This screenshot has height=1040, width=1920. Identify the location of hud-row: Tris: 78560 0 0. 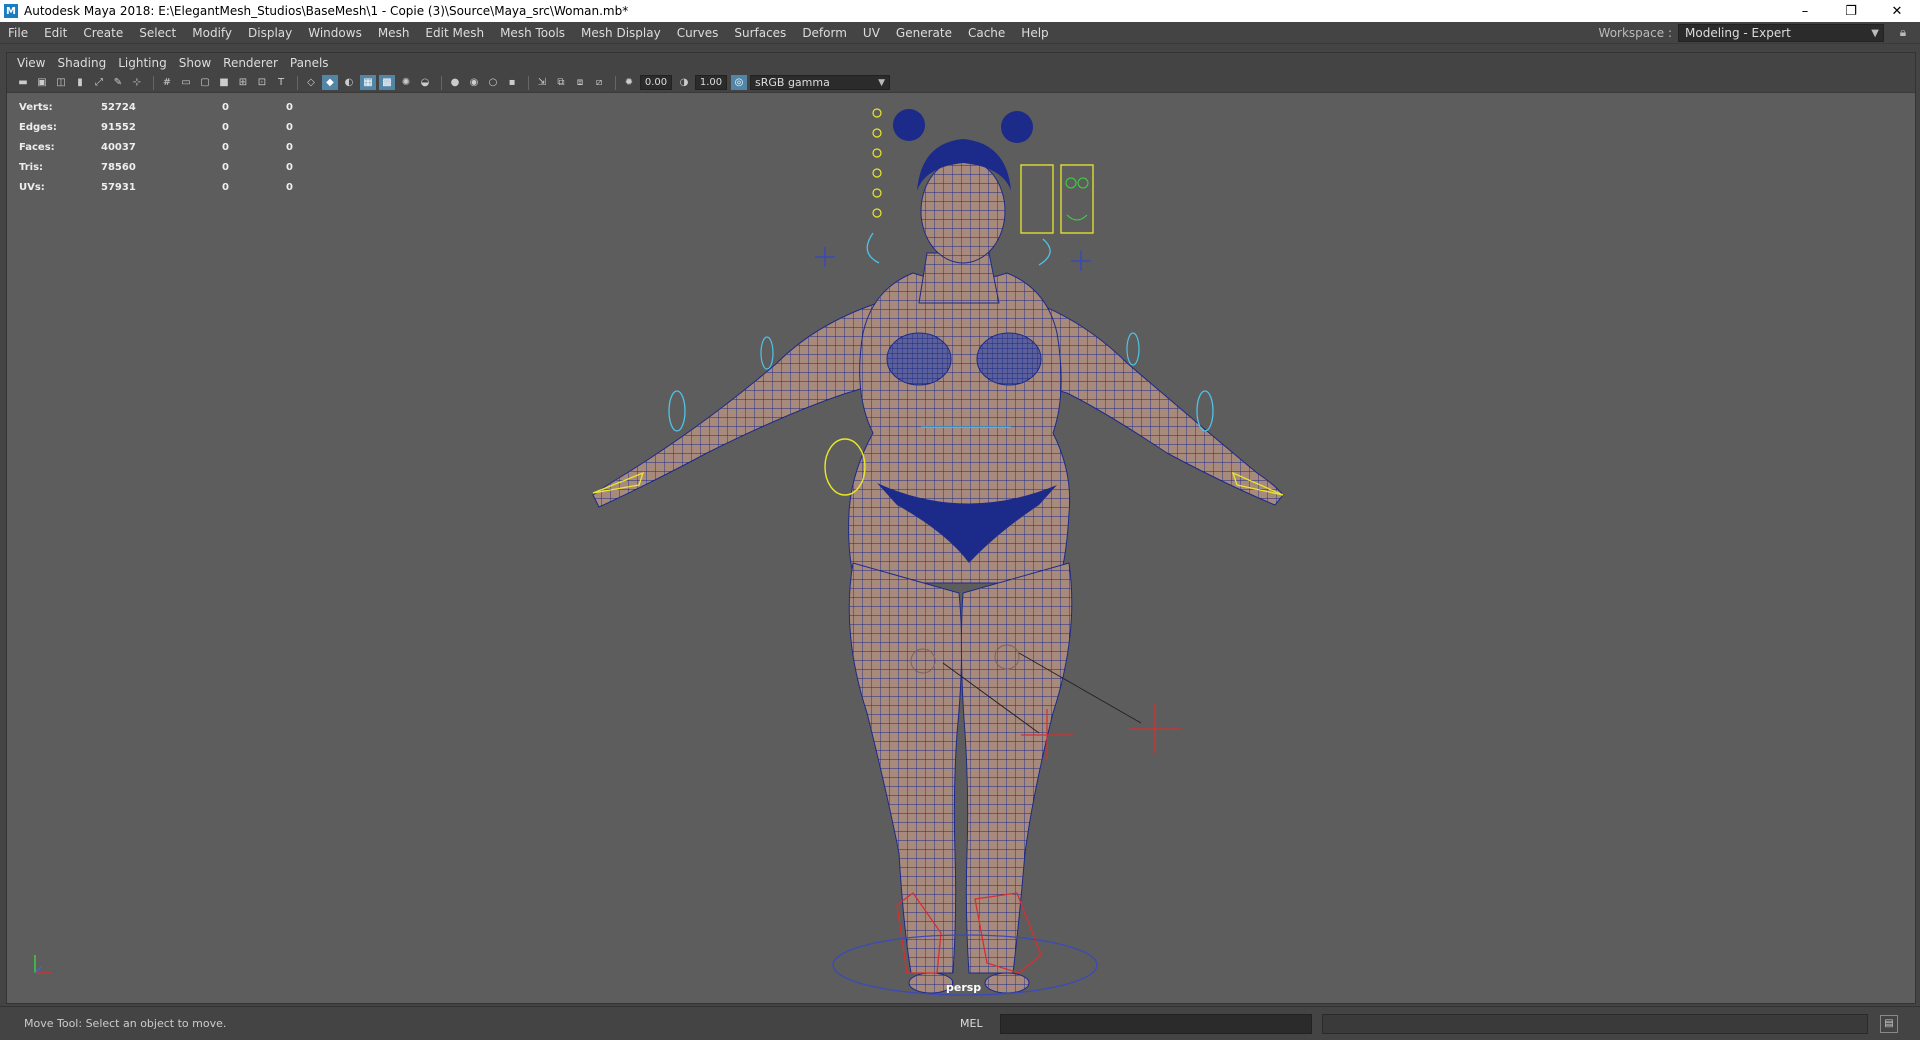
(156, 167).